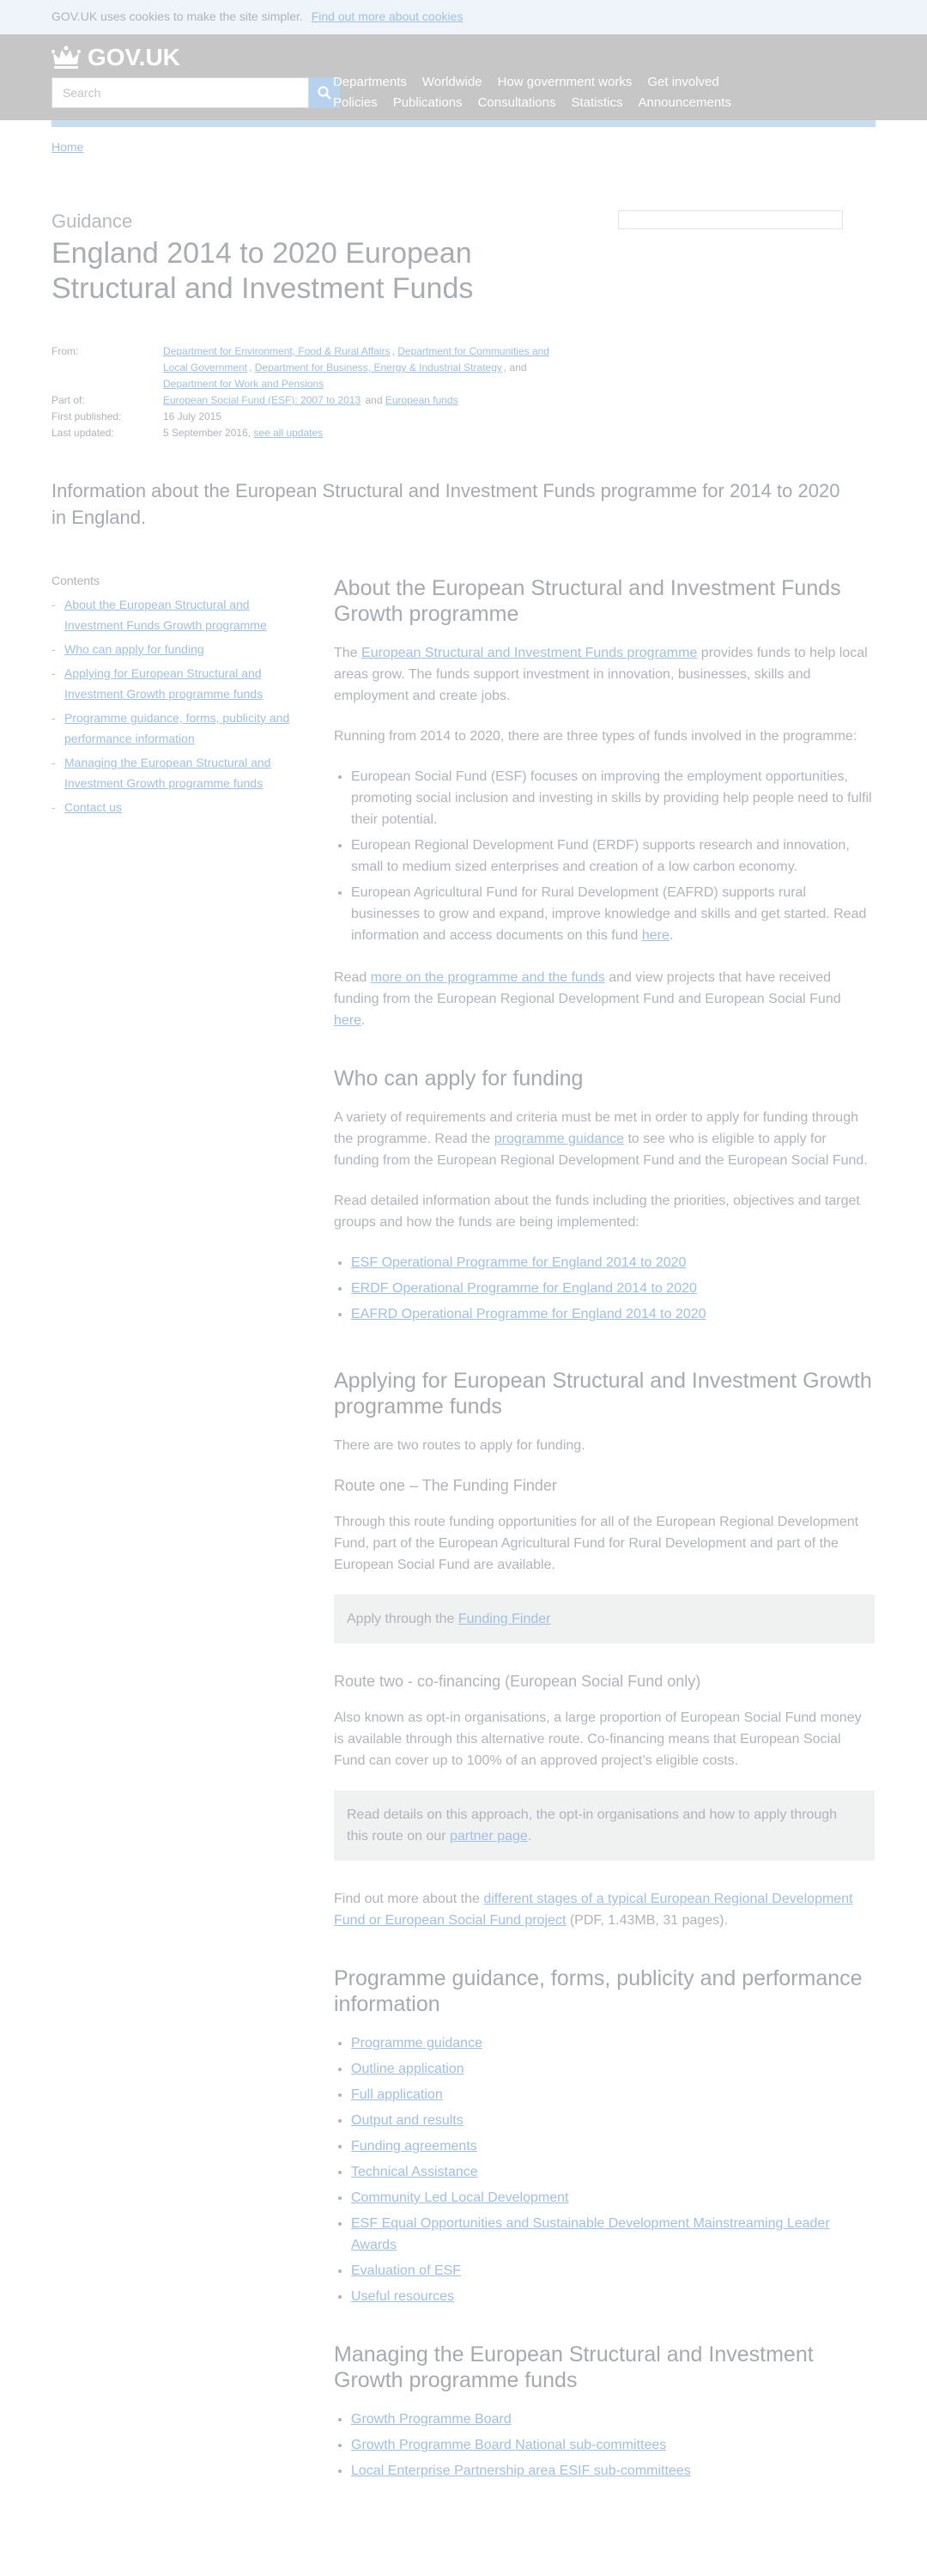  What do you see at coordinates (76, 580) in the screenshot?
I see `contents-label: Contents` at bounding box center [76, 580].